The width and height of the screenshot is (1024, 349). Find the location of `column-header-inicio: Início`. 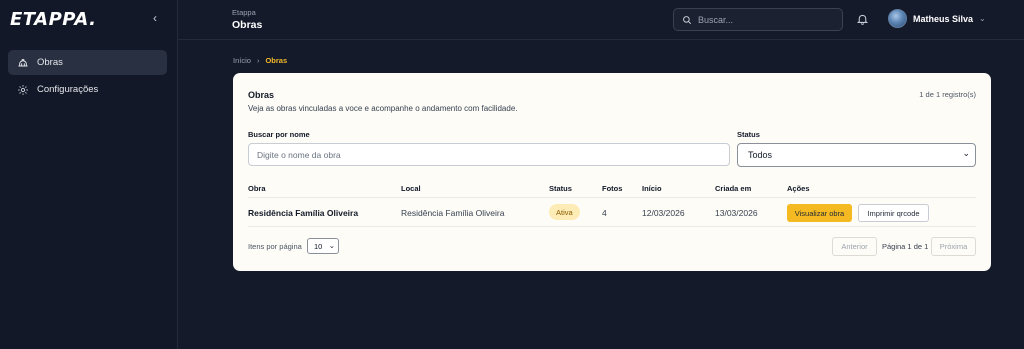

column-header-inicio: Início is located at coordinates (652, 188).